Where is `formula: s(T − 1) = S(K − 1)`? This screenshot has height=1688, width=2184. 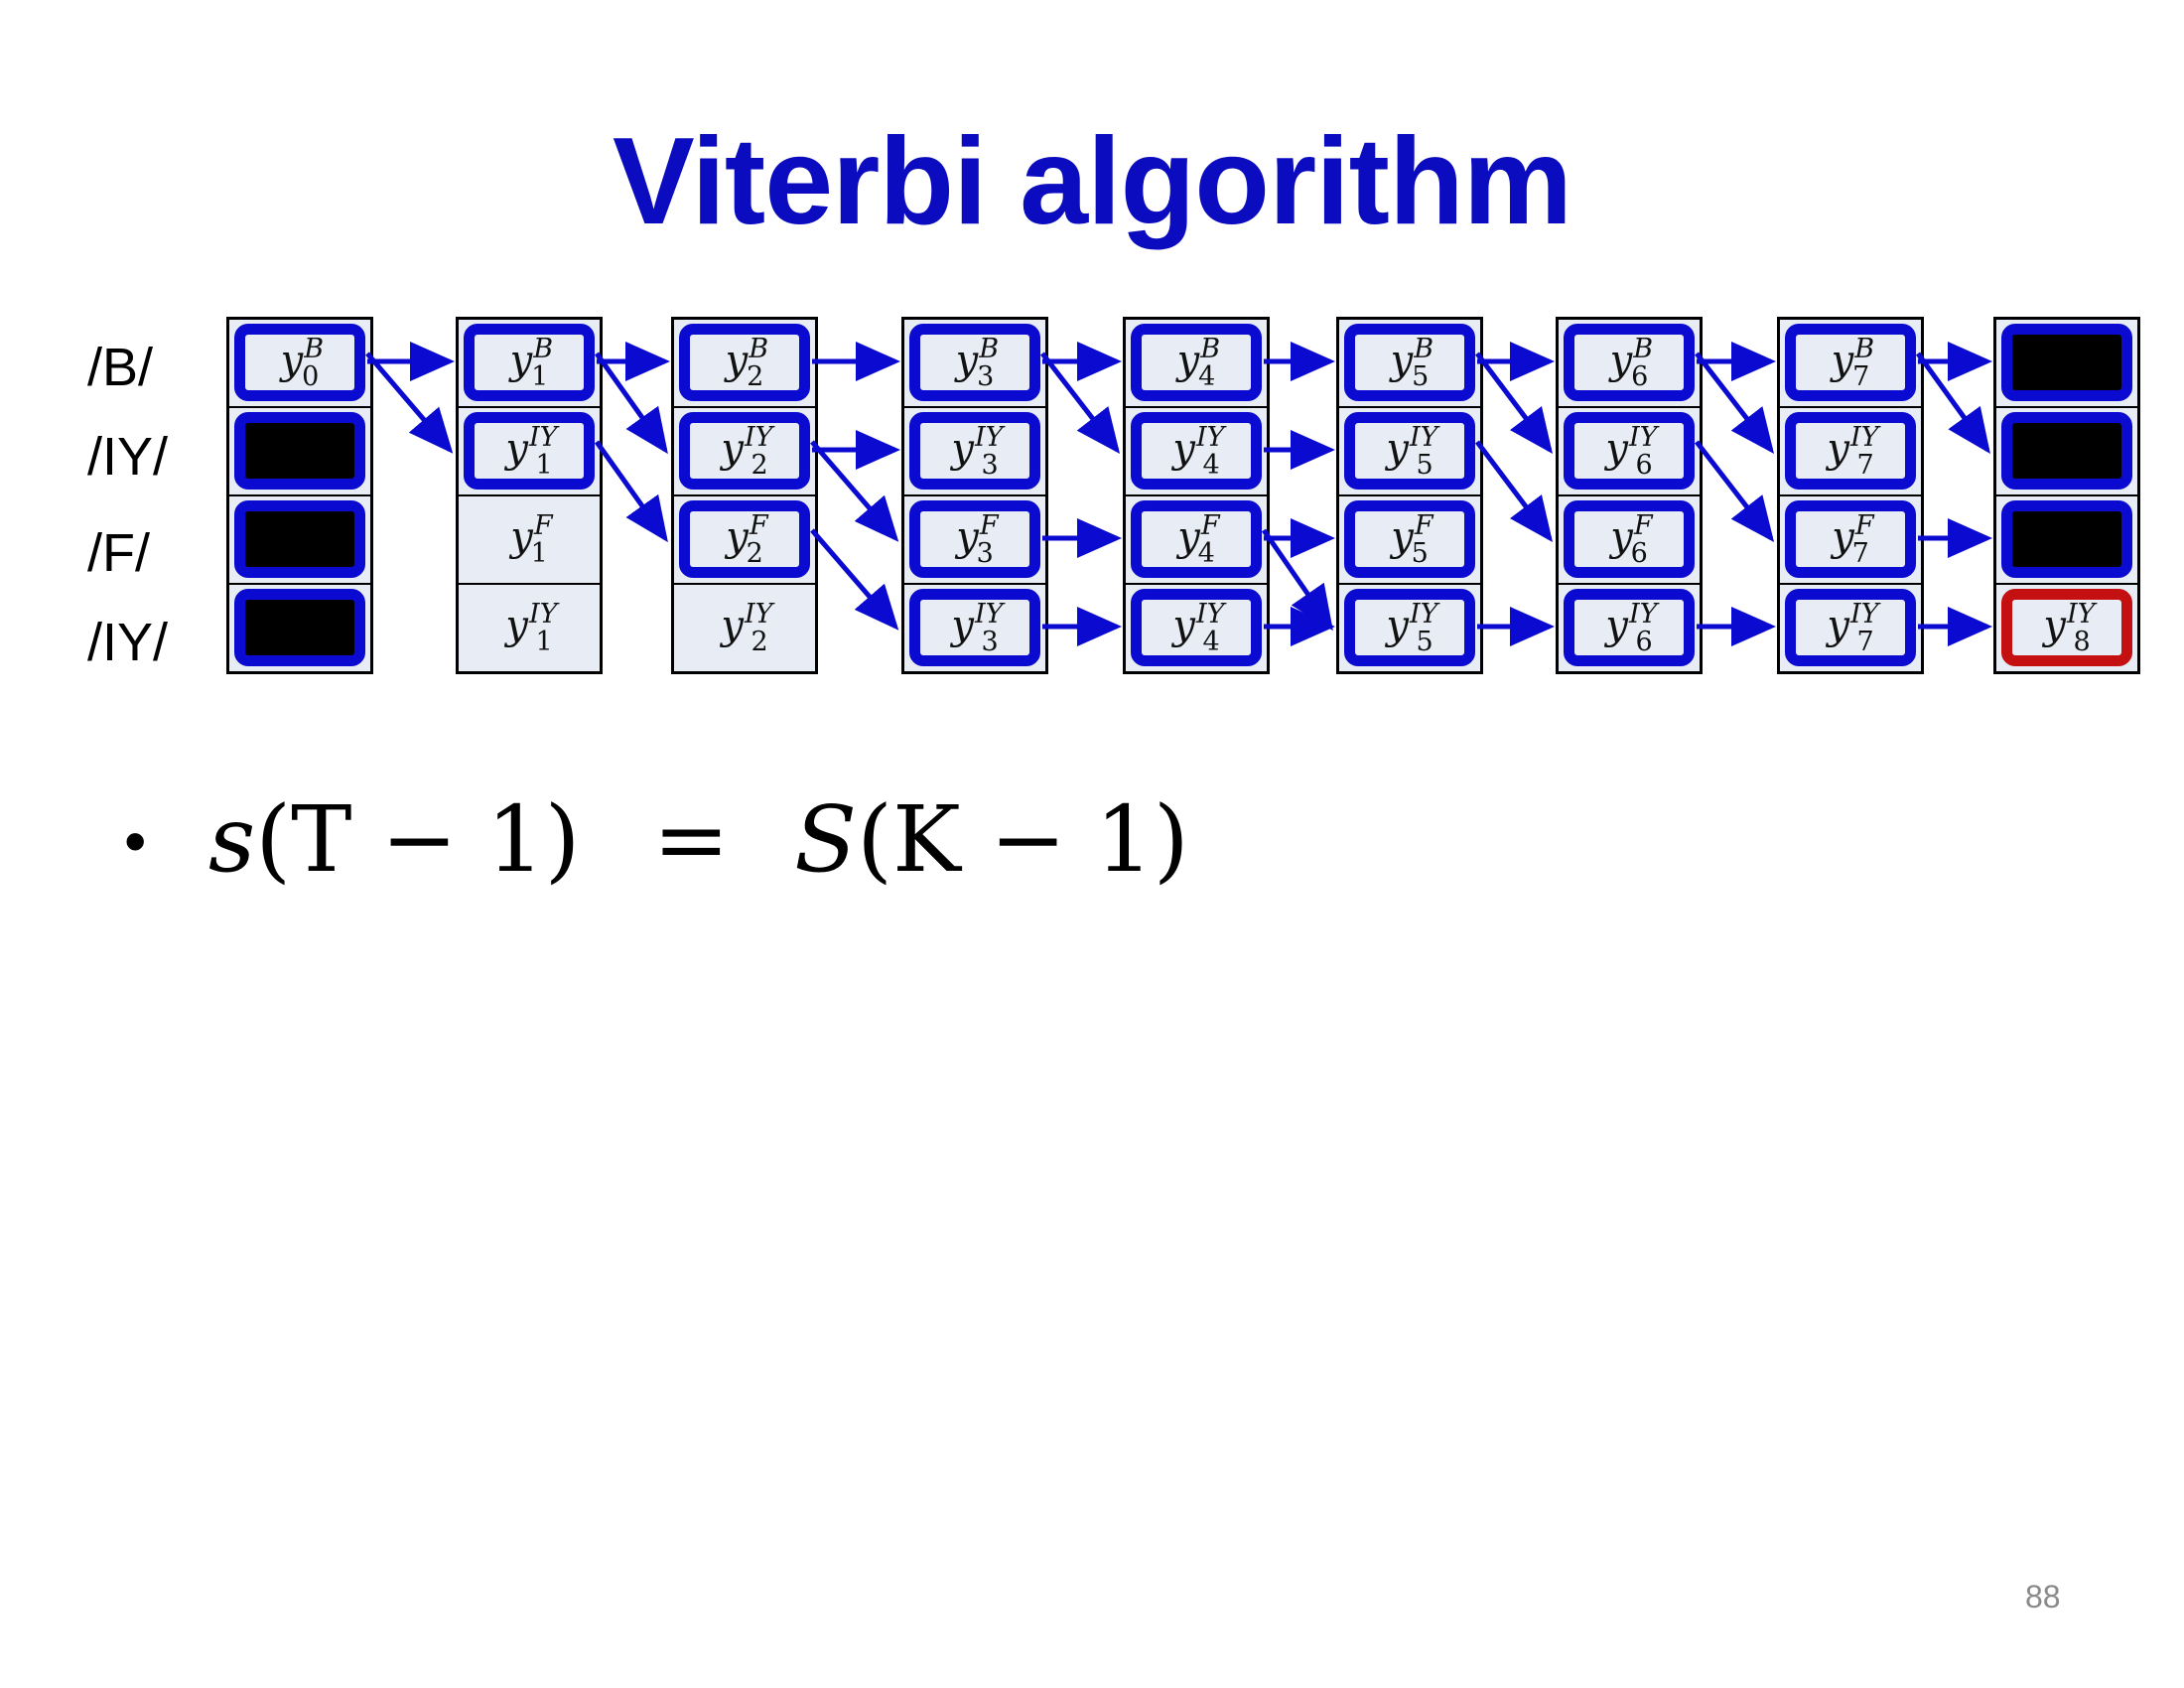 formula: s(T − 1) = S(K − 1) is located at coordinates (698, 839).